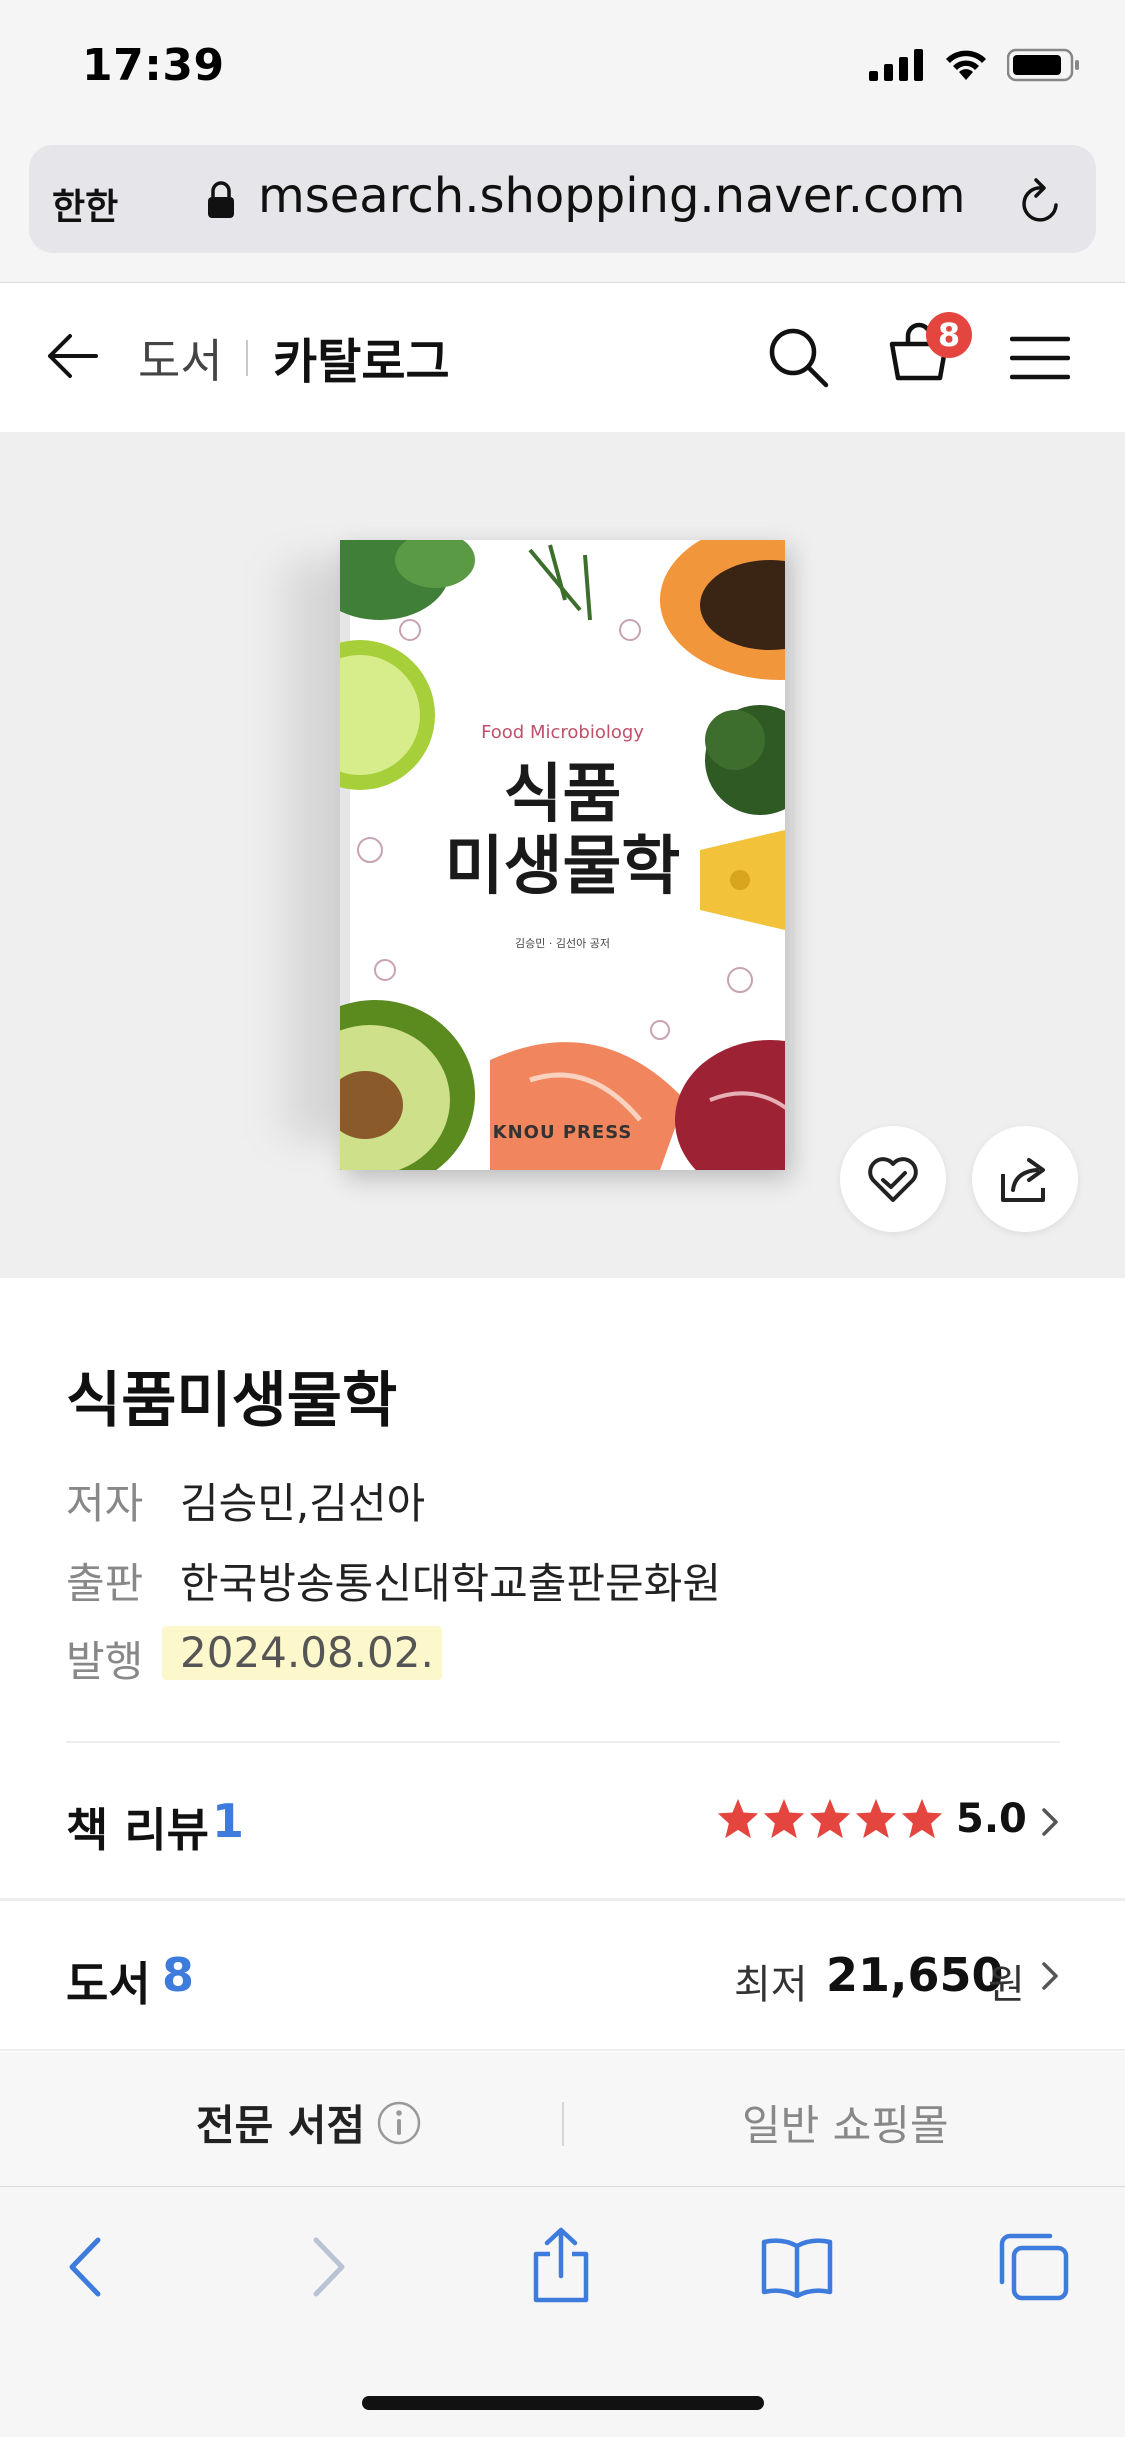 The height and width of the screenshot is (2437, 1125). I want to click on battery-icon, so click(1043, 65).